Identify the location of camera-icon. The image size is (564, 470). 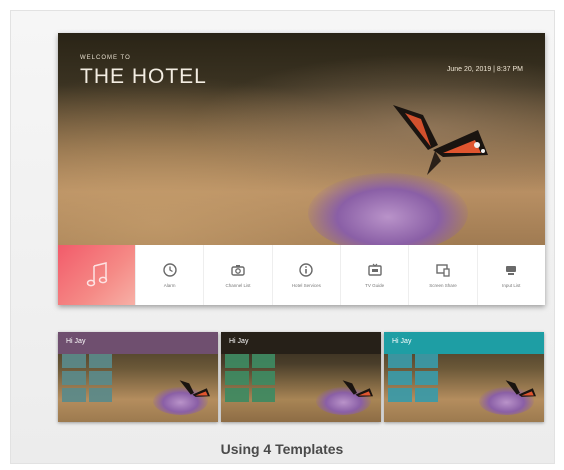
(238, 270).